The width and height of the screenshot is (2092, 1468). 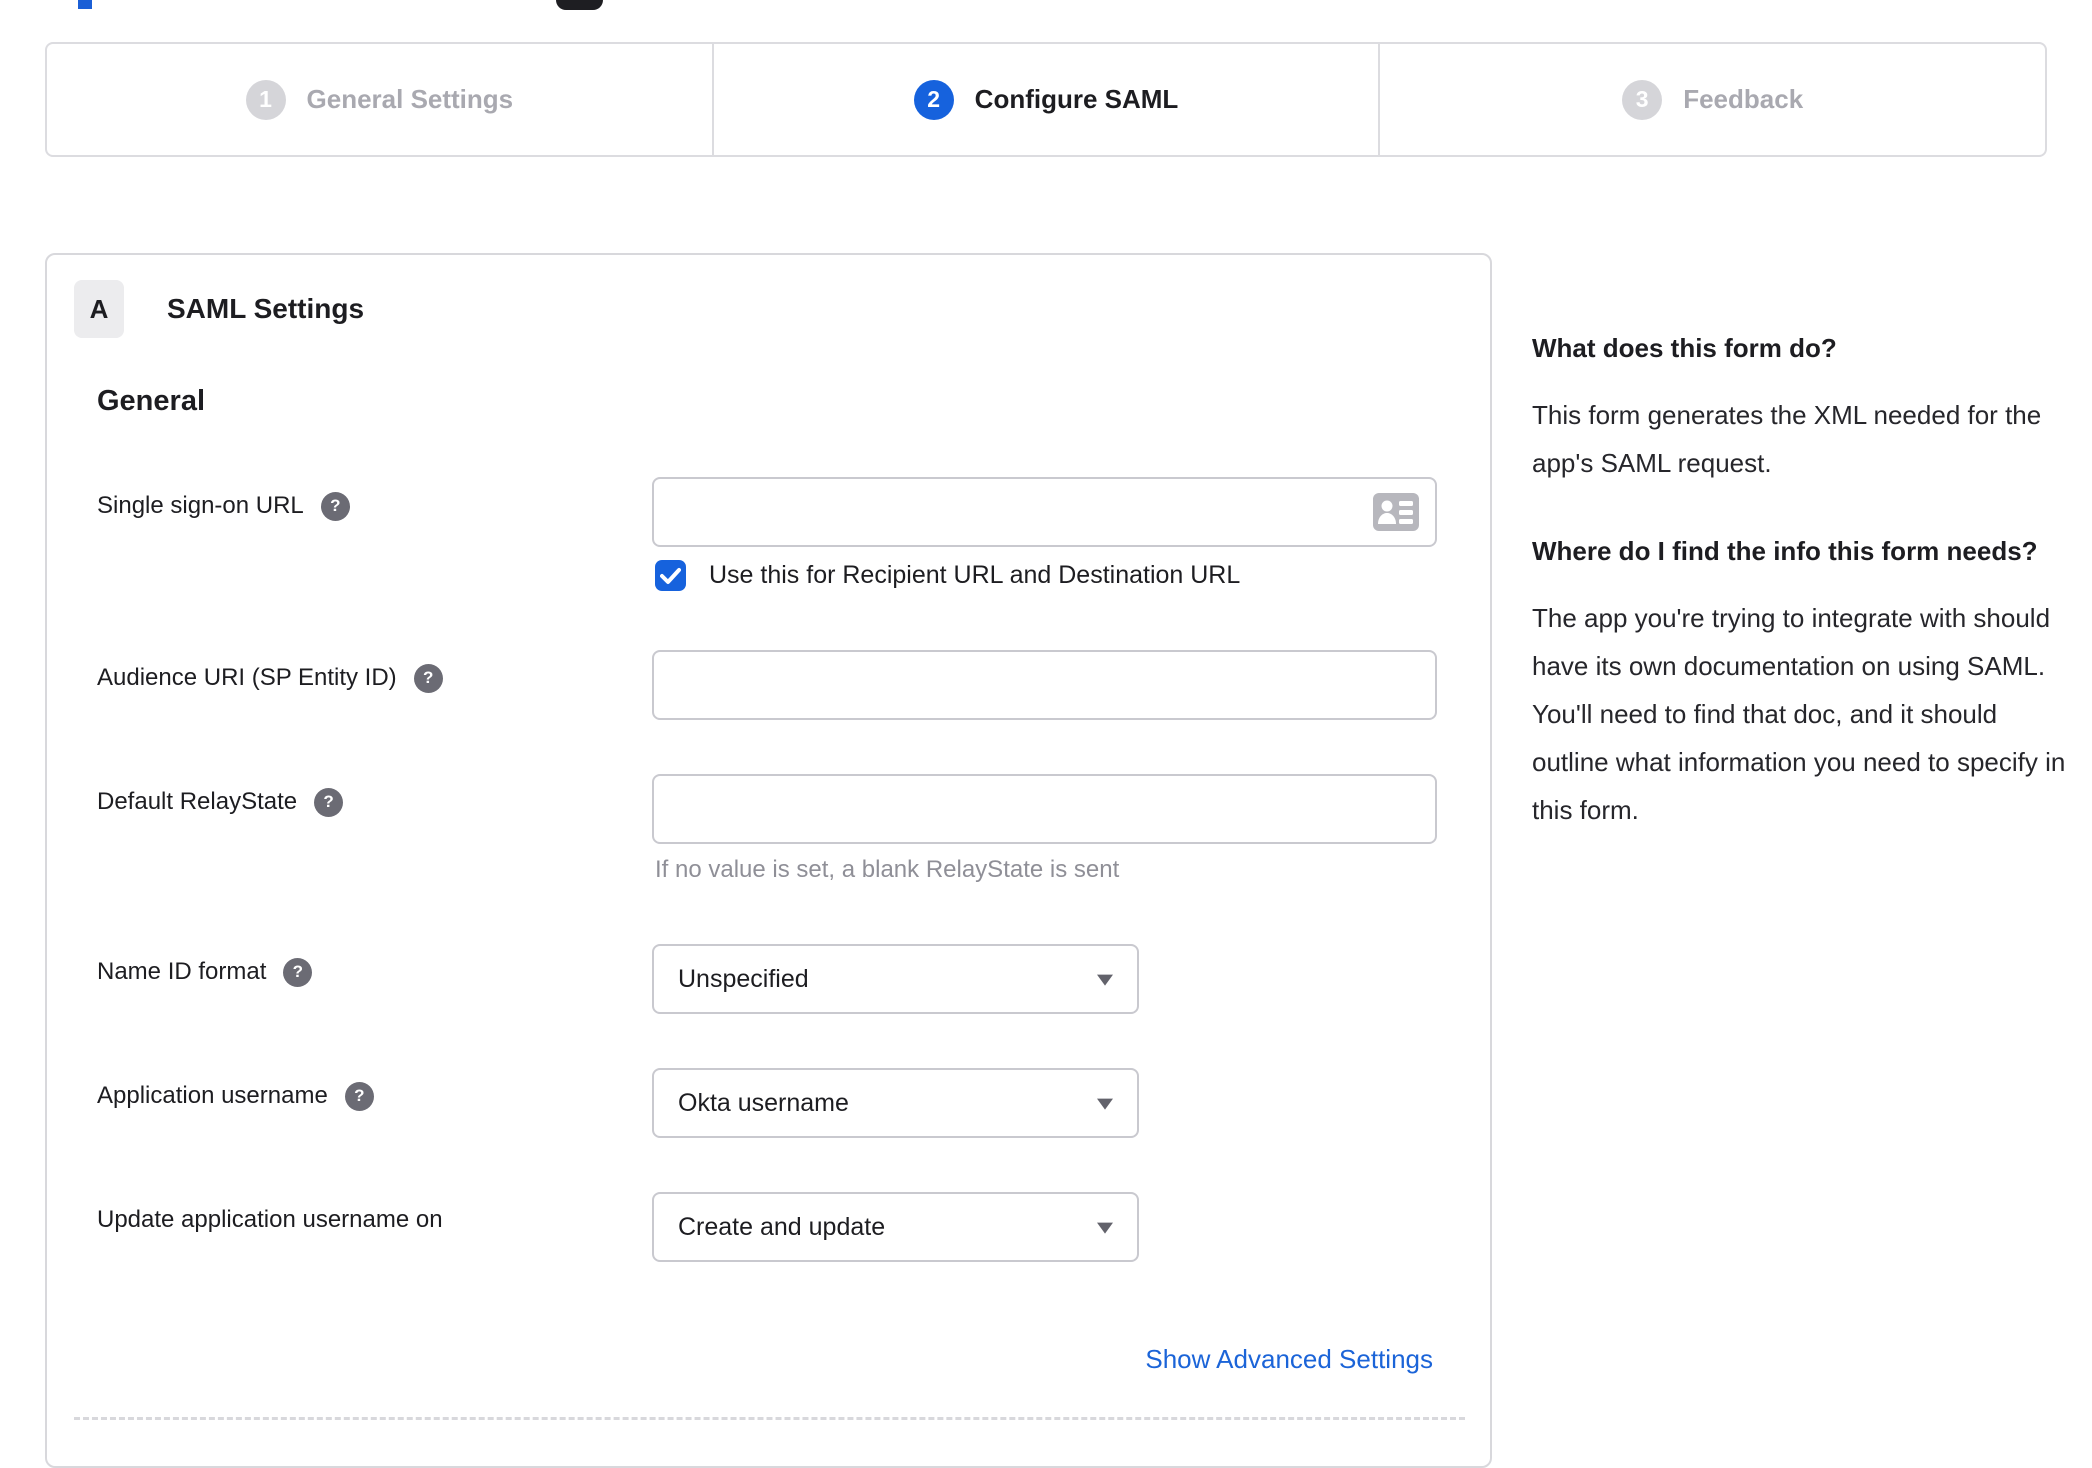 I want to click on show-advanced-settings-link: Show Advanced Settings, so click(x=1289, y=1359).